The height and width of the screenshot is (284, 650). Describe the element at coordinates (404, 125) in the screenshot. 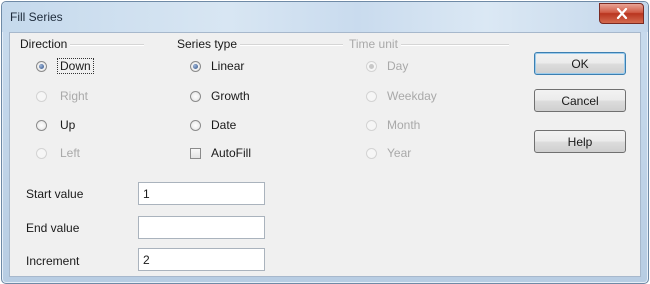

I see `time-month-label: Month` at that location.